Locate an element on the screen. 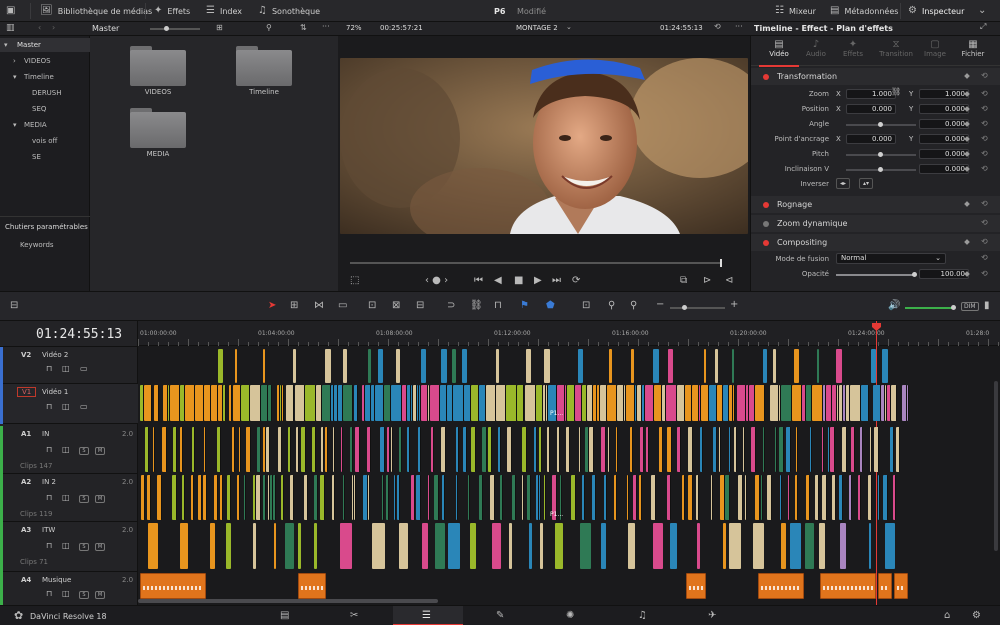 Image resolution: width=1000 pixels, height=625 pixels. bin-seq: SEQ is located at coordinates (39, 109).